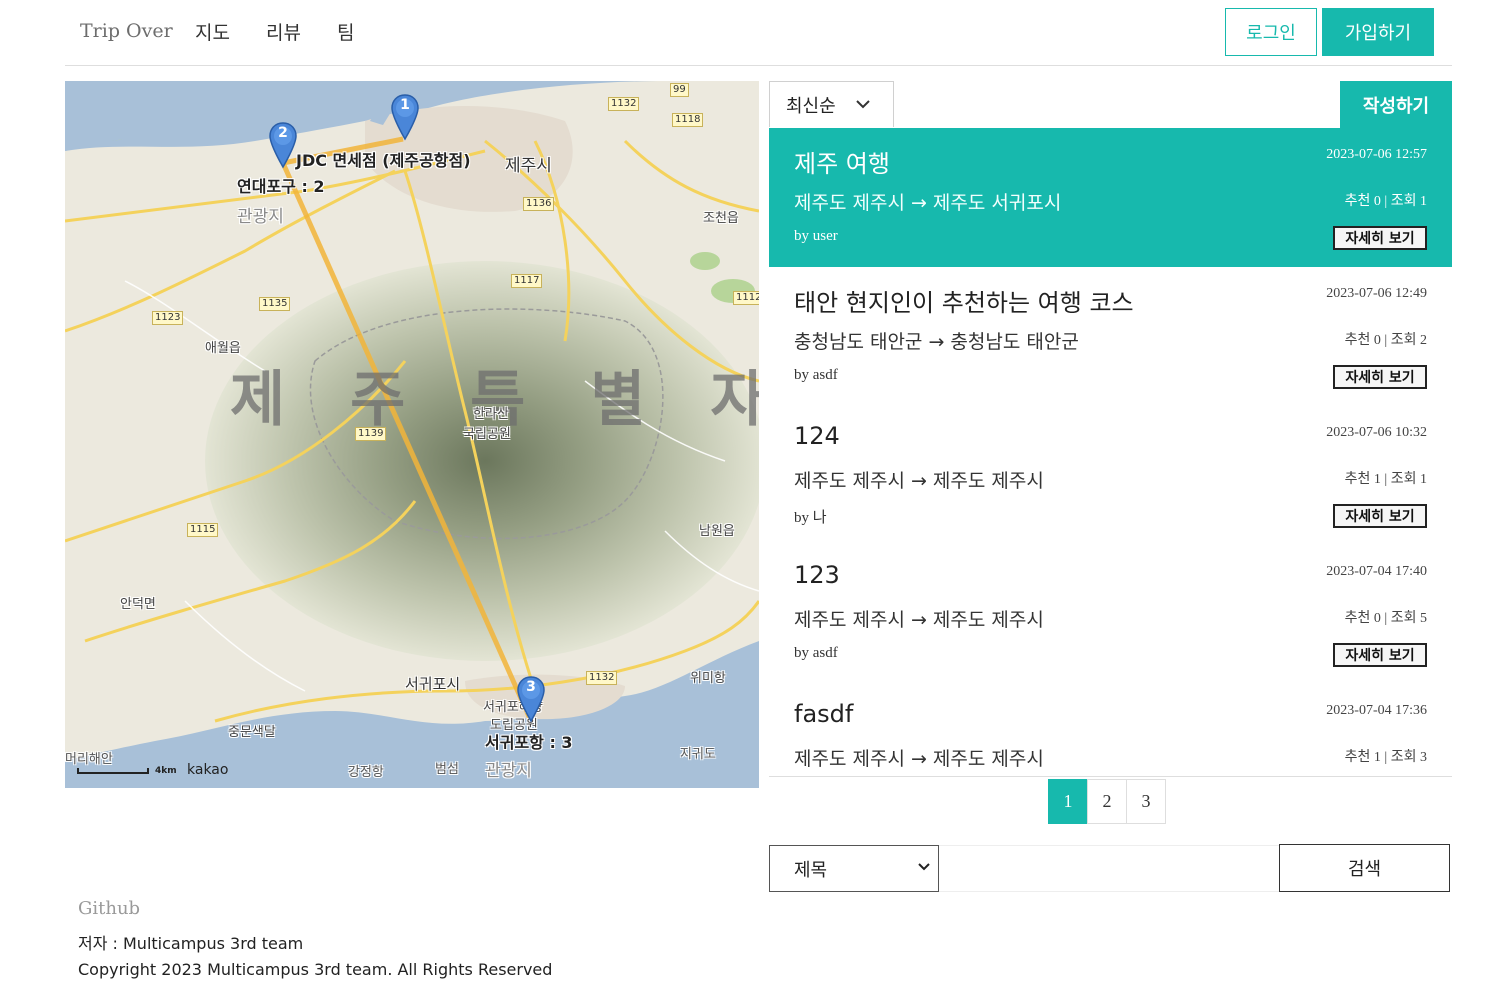 This screenshot has width=1495, height=985. What do you see at coordinates (1385, 618) in the screenshot?
I see `item-stats: 추천 0 | 조회 5` at bounding box center [1385, 618].